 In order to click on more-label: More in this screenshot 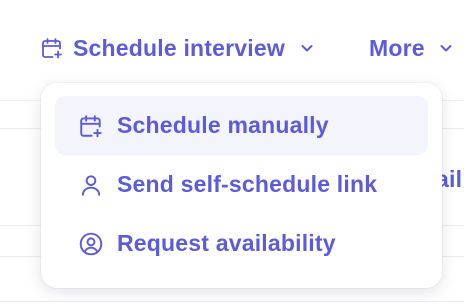, I will do `click(397, 47)`.